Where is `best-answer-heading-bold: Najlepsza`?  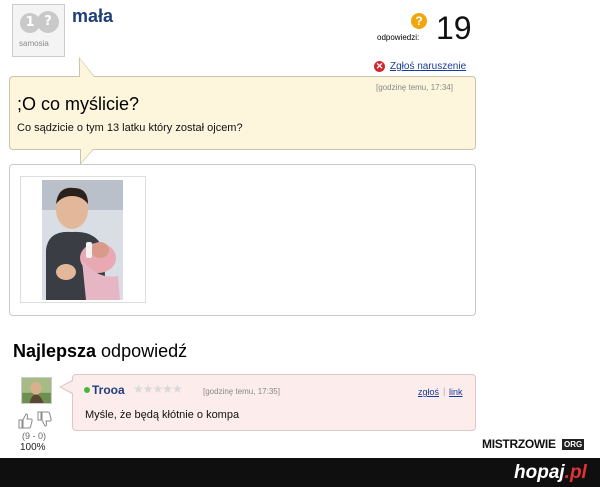 best-answer-heading-bold: Najlepsza is located at coordinates (55, 351).